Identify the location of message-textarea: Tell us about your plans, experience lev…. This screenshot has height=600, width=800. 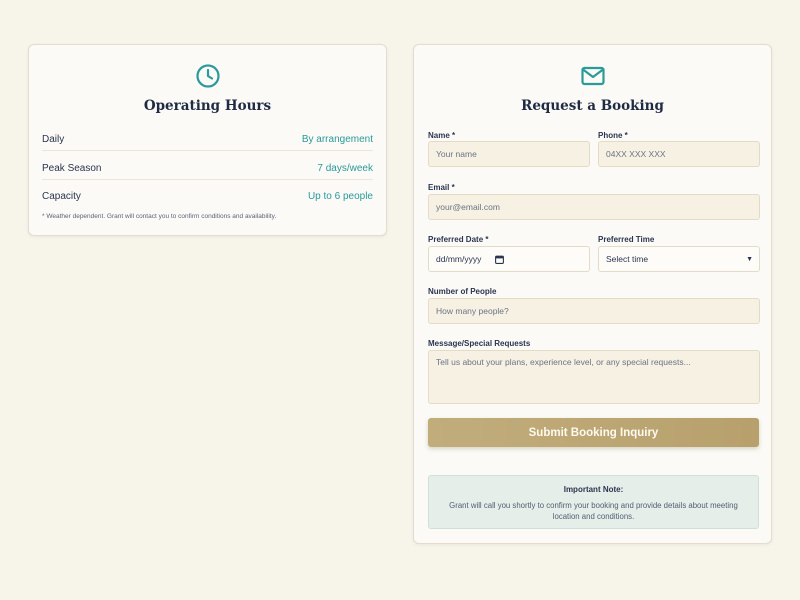
(594, 377).